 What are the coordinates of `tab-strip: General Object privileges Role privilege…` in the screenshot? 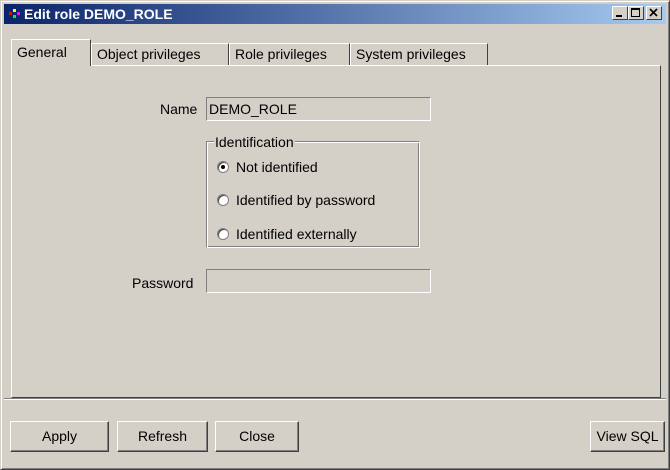 It's located at (336, 52).